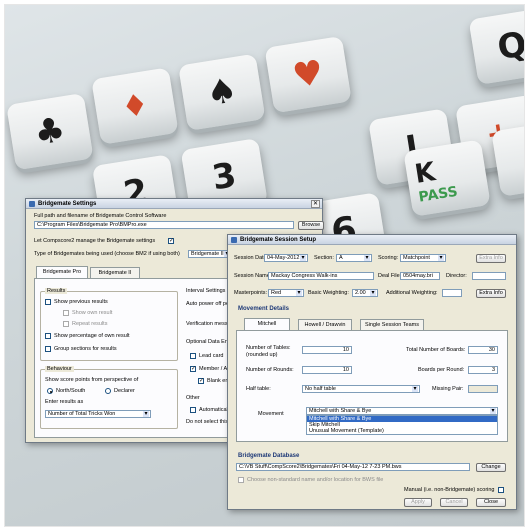 The height and width of the screenshot is (531, 529). What do you see at coordinates (211, 356) in the screenshot?
I see `lead-card-label: Lead card` at bounding box center [211, 356].